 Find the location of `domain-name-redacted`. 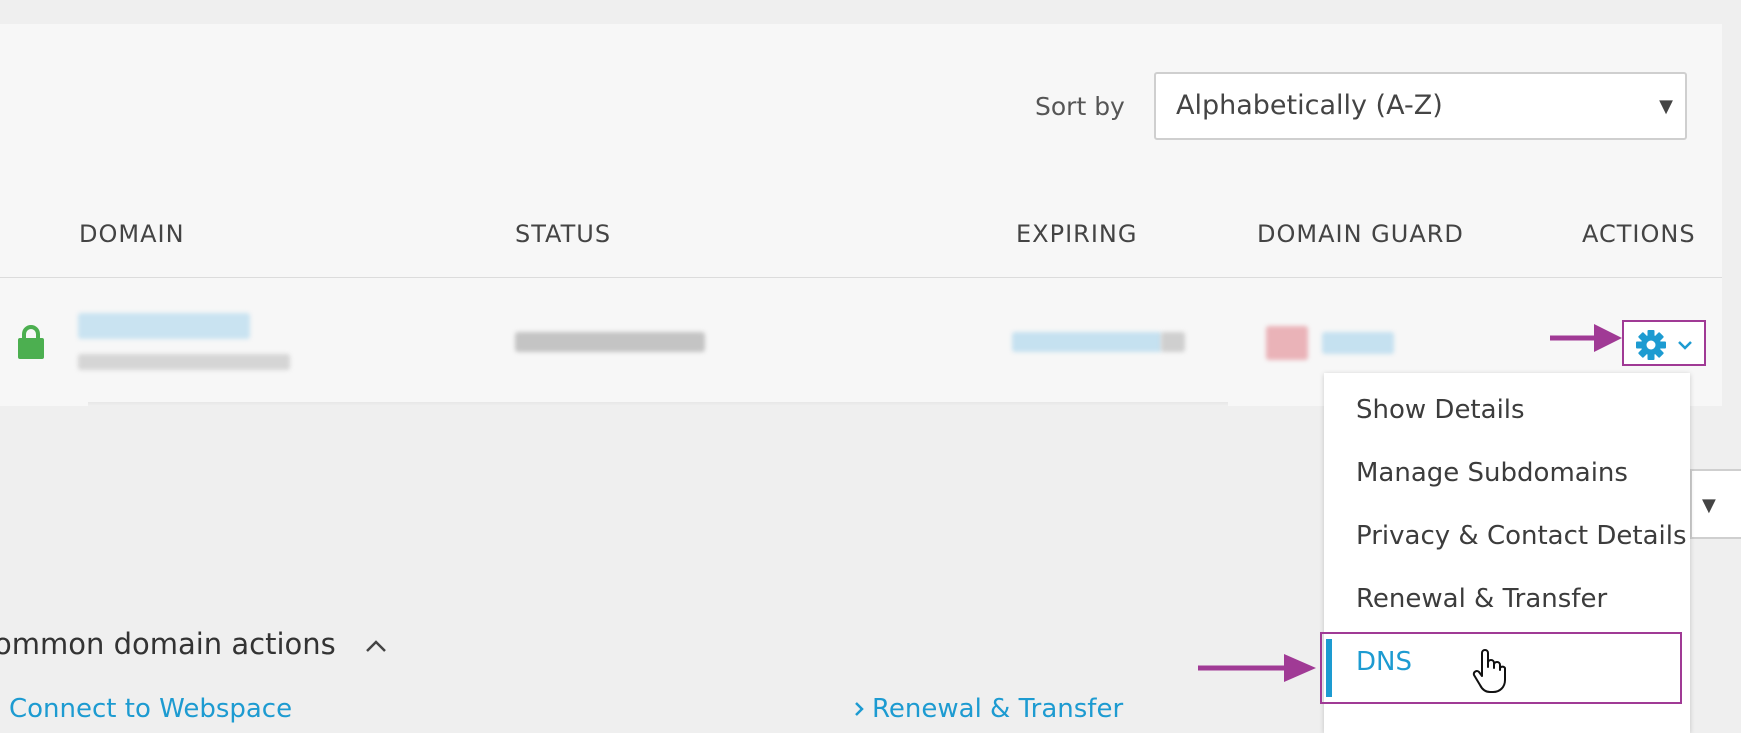

domain-name-redacted is located at coordinates (164, 326).